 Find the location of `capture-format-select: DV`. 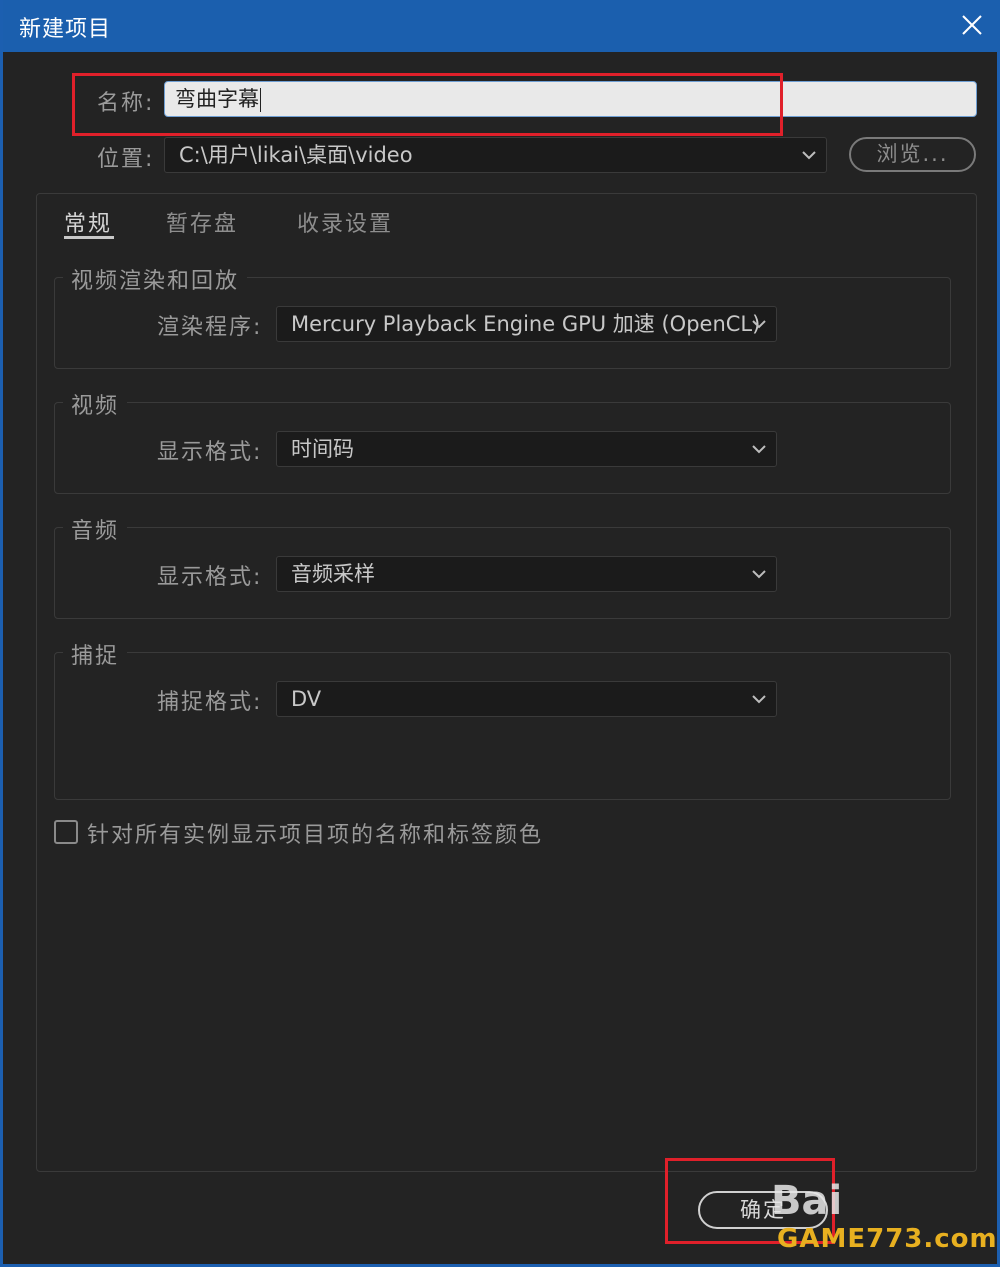

capture-format-select: DV is located at coordinates (526, 699).